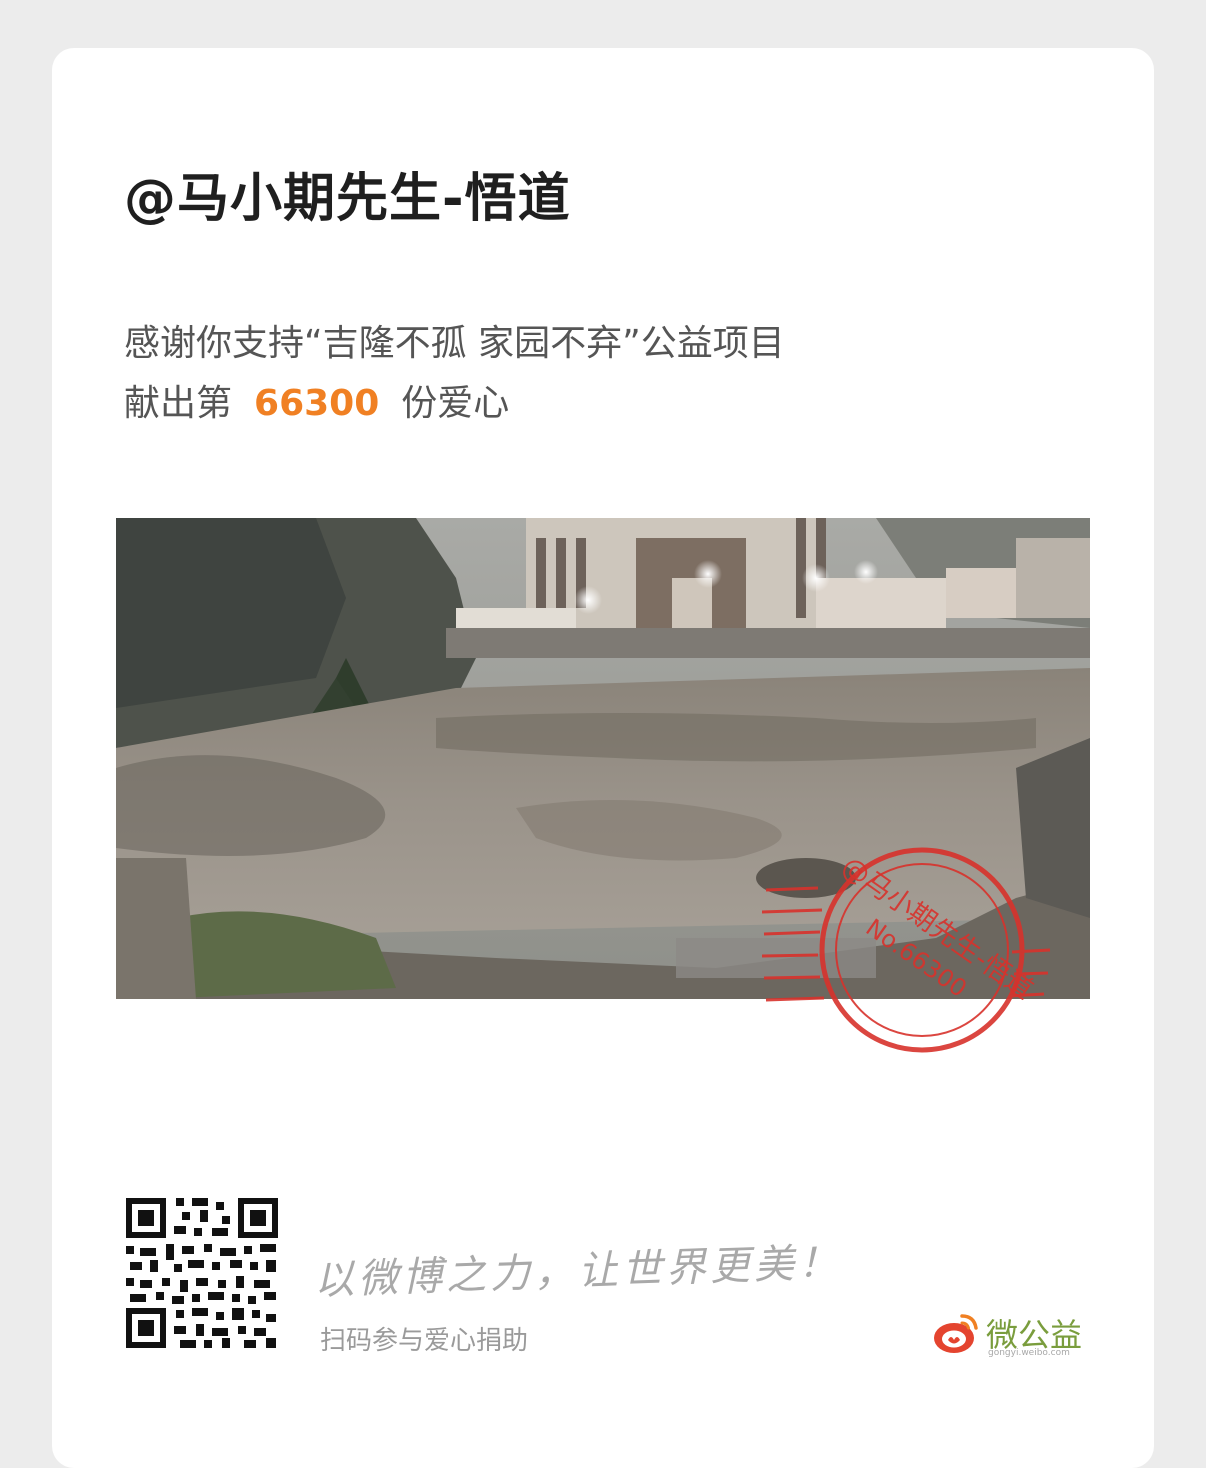  I want to click on donor-username: @马小期先生-悟道, so click(347, 199).